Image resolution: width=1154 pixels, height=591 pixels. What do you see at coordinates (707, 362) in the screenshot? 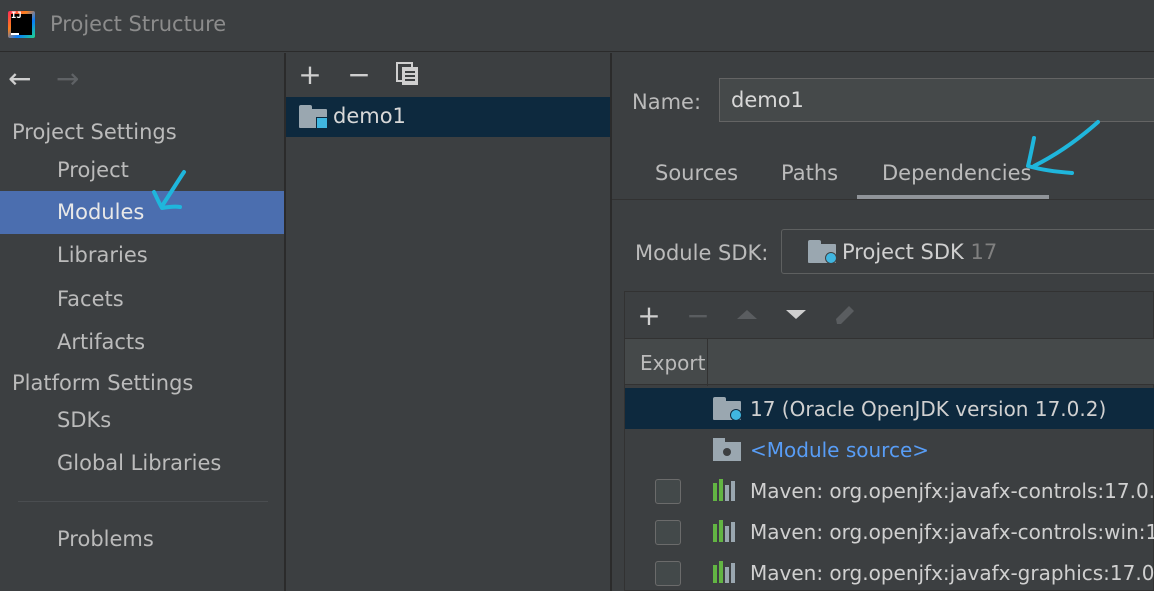
I see `column-separator` at bounding box center [707, 362].